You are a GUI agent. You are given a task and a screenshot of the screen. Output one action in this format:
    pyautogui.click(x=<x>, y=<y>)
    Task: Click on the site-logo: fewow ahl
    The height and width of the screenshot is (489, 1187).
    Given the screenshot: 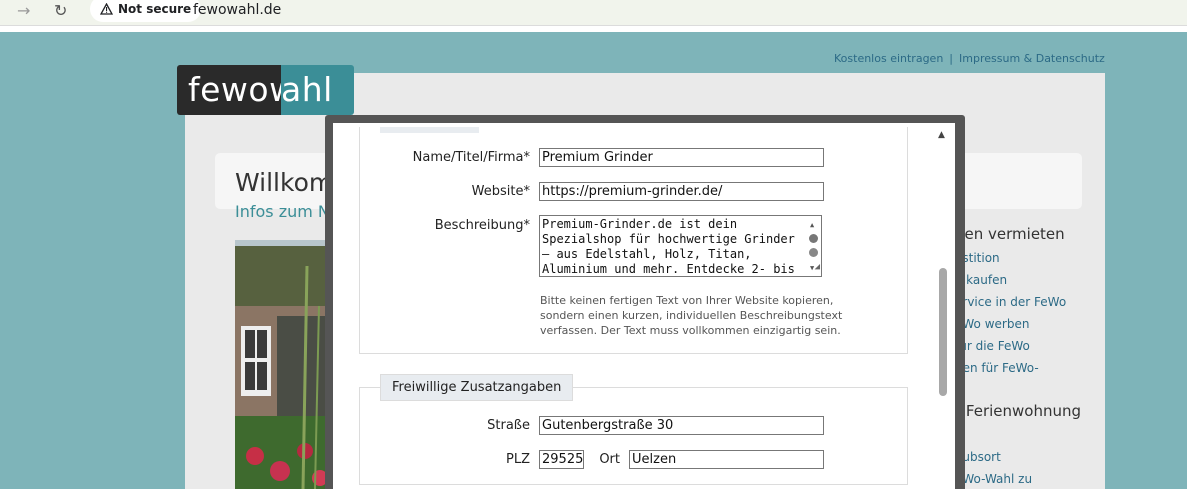 What is the action you would take?
    pyautogui.click(x=265, y=90)
    